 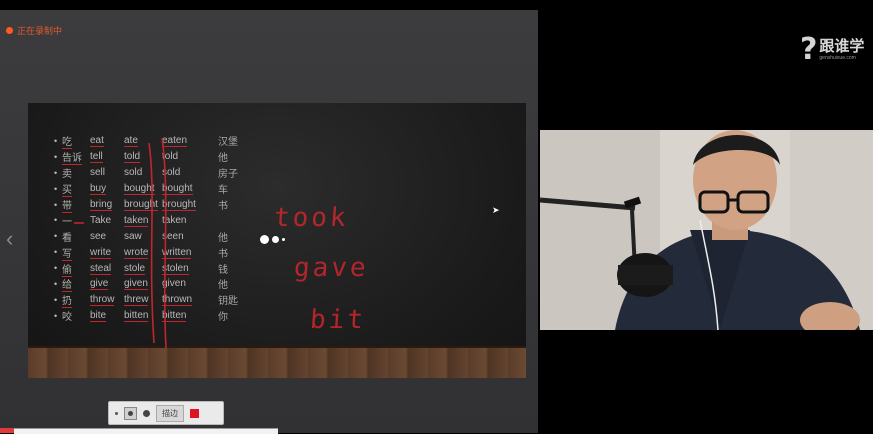 I want to click on recording-indicator: 正在录制中, so click(x=34, y=30).